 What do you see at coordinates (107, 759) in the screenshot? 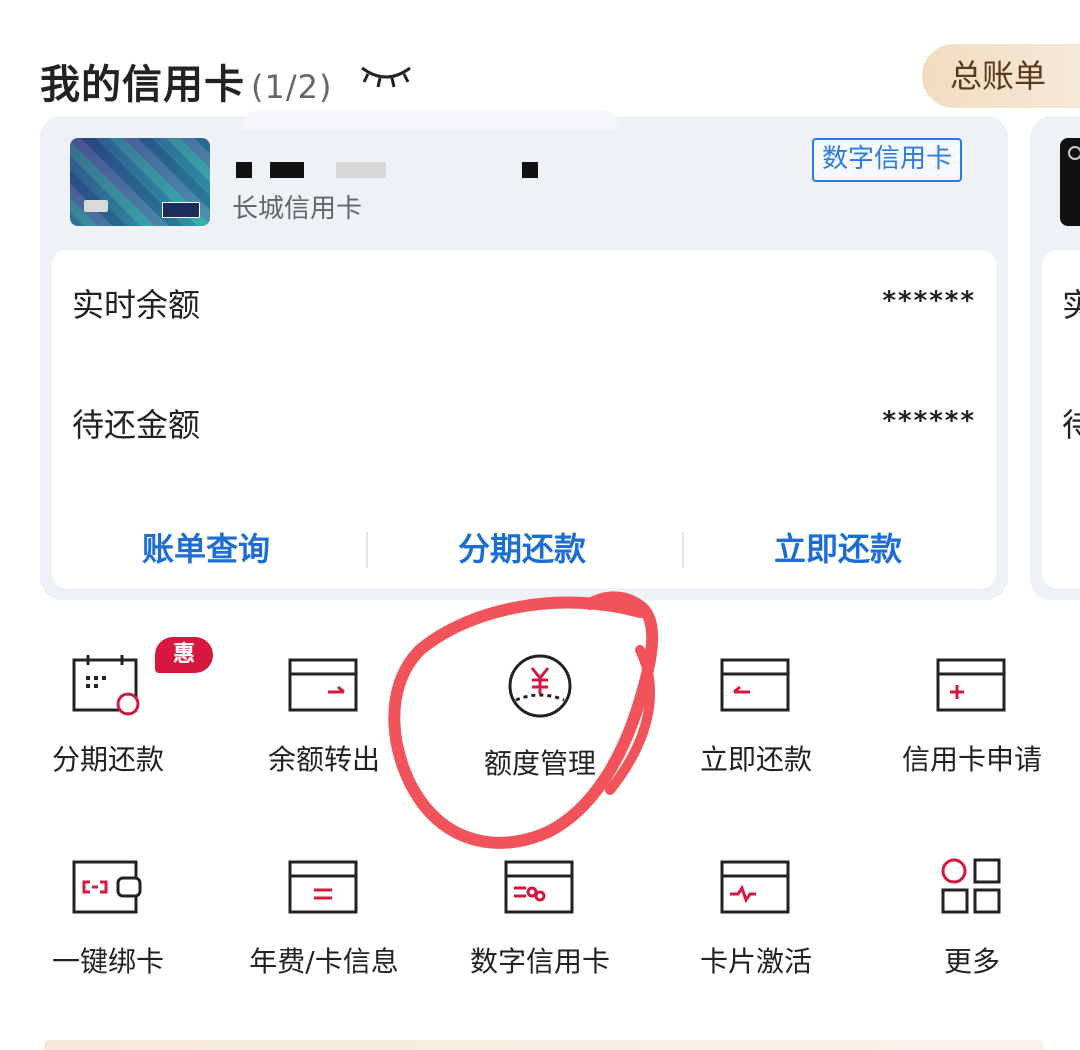
I see `service-label: 分期还款` at bounding box center [107, 759].